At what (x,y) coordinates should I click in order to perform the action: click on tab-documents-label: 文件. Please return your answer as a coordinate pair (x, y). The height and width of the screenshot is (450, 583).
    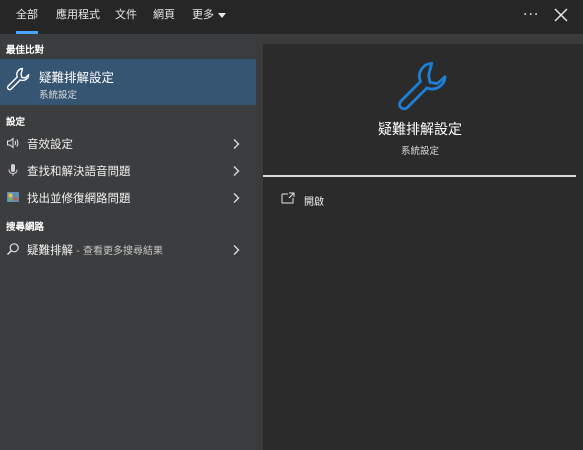
    Looking at the image, I should click on (126, 14).